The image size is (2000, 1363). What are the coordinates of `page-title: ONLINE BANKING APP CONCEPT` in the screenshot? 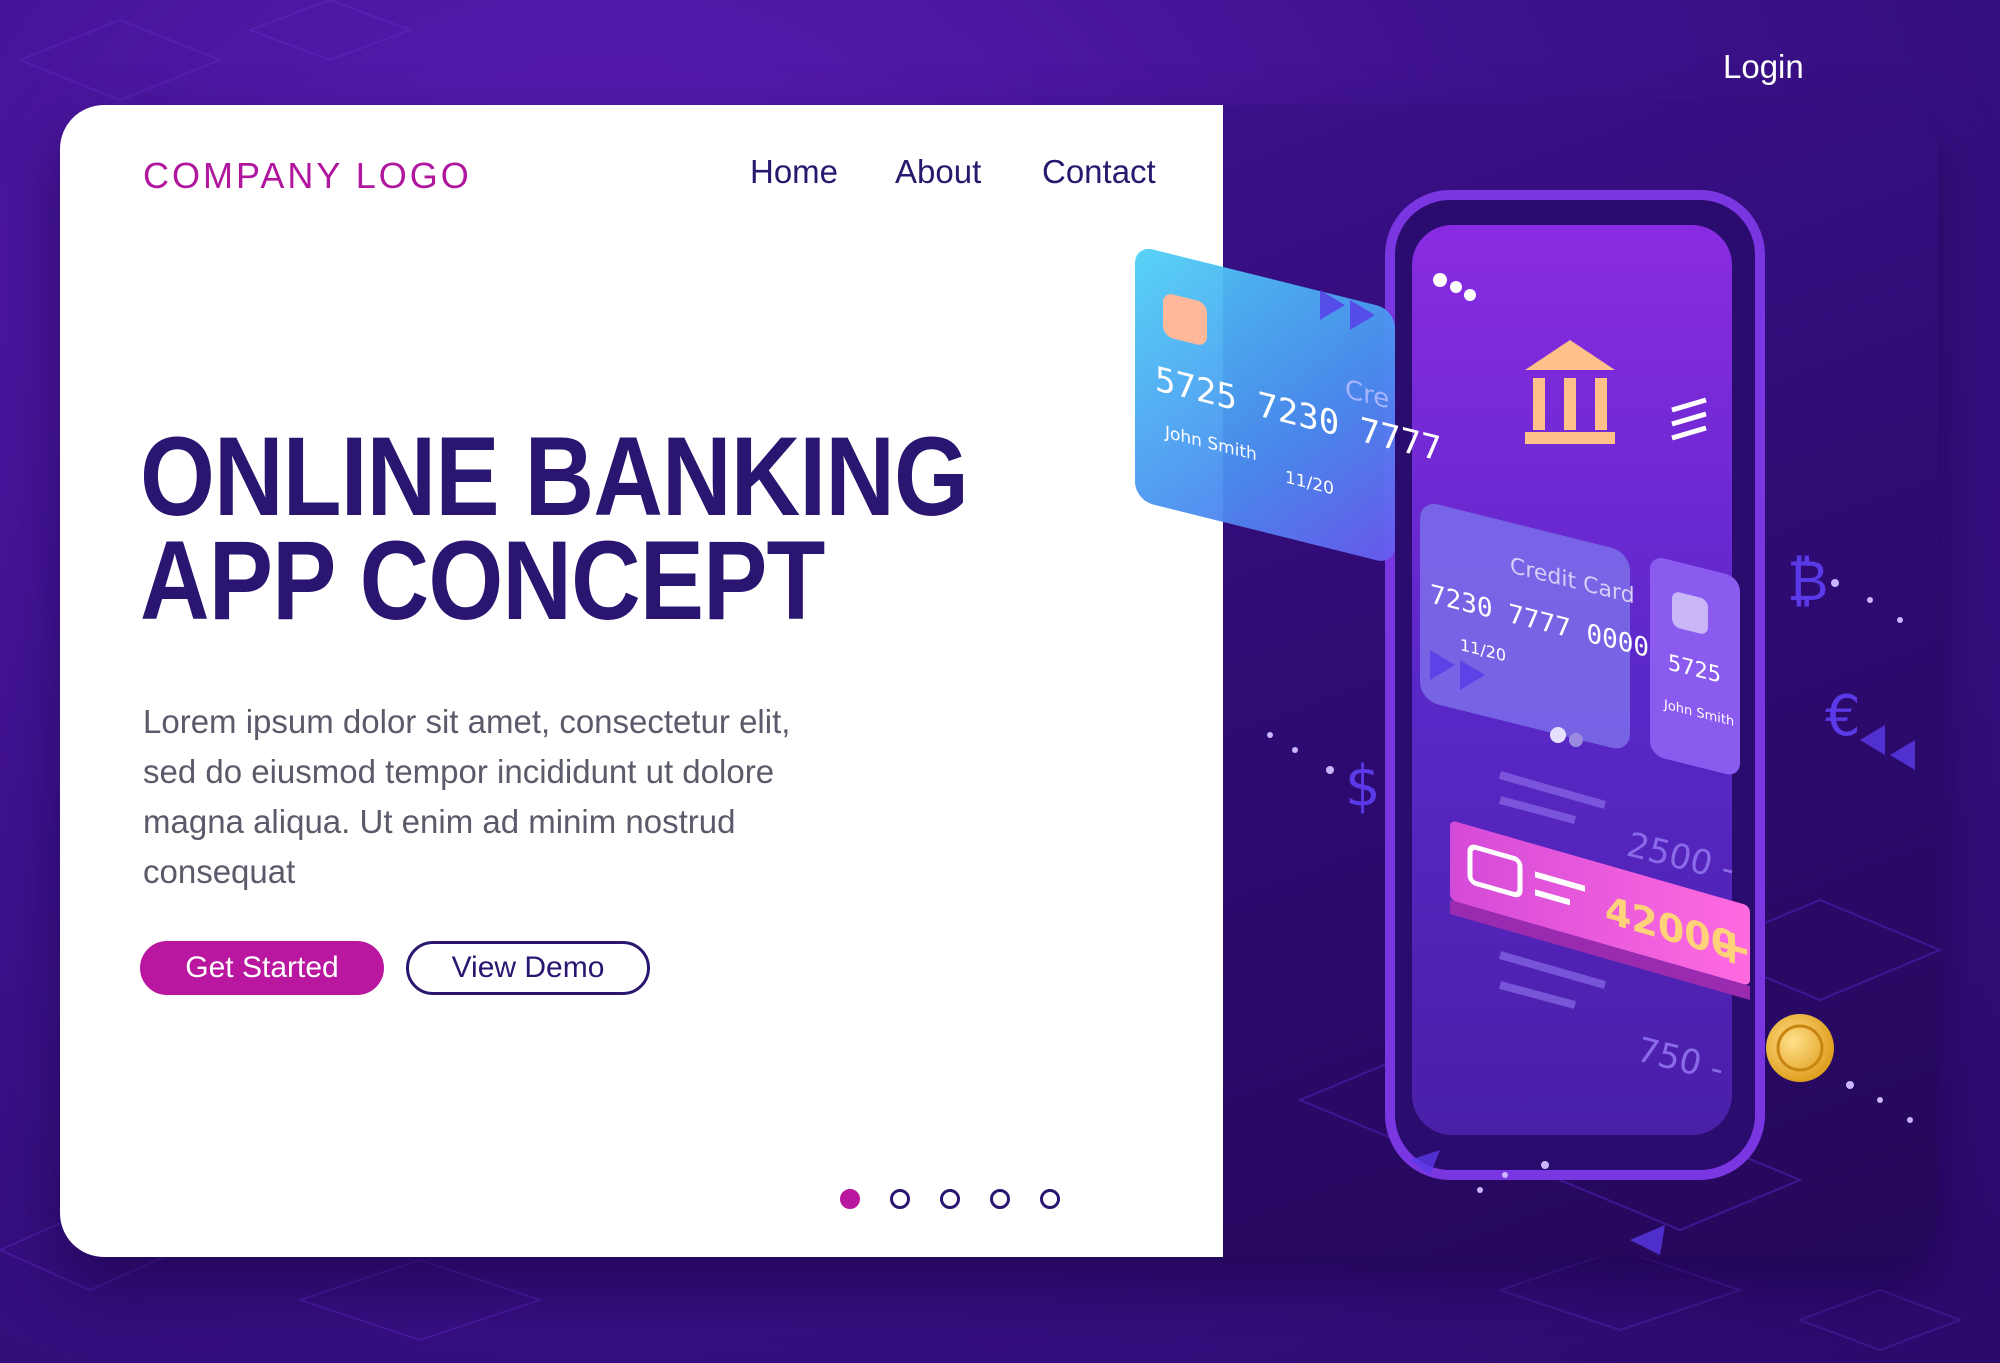 It's located at (554, 528).